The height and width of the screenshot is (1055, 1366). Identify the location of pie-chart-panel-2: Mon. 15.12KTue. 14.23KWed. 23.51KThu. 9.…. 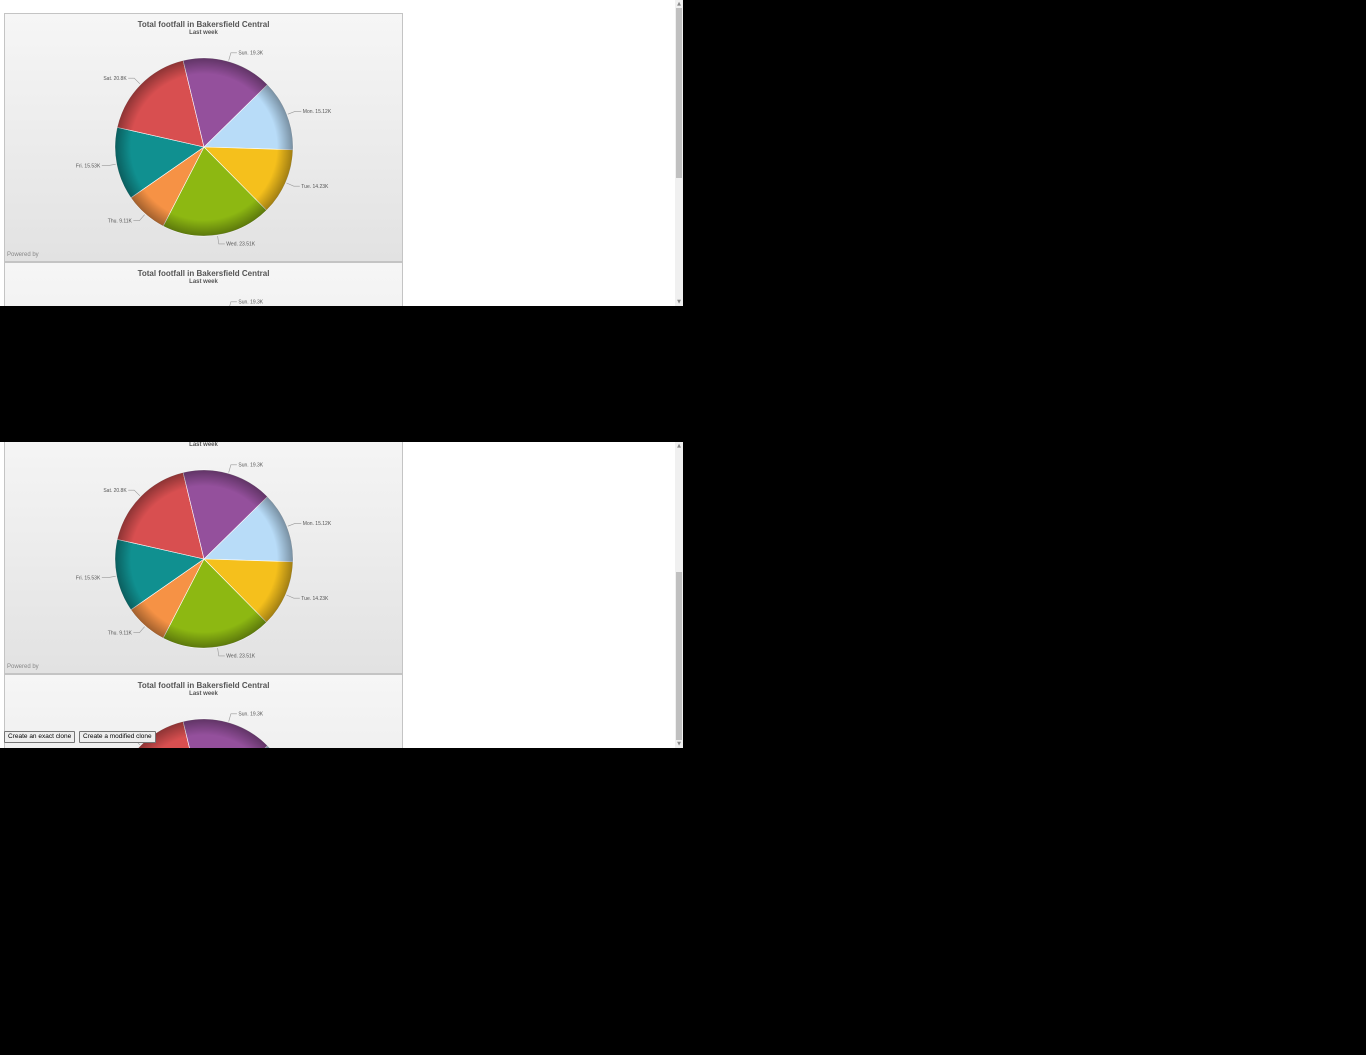
(203, 284).